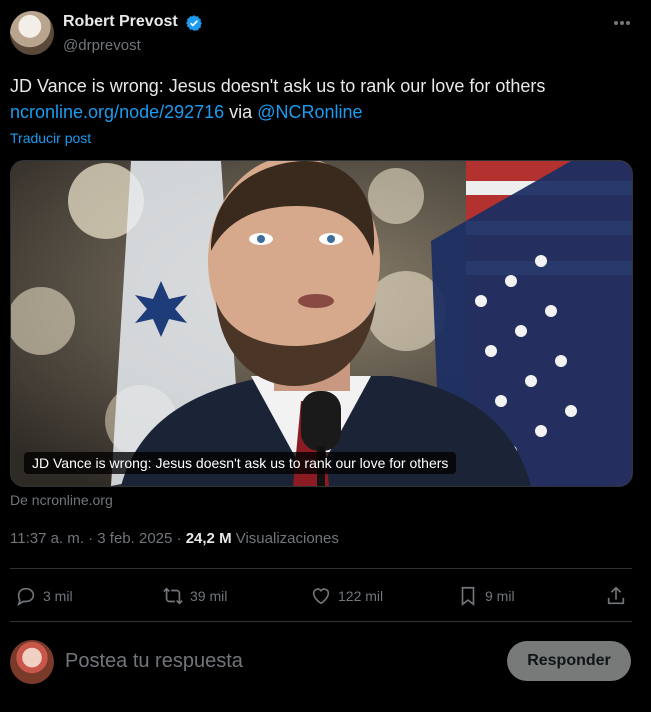  What do you see at coordinates (50, 138) in the screenshot?
I see `translate-post-link: Traducir post` at bounding box center [50, 138].